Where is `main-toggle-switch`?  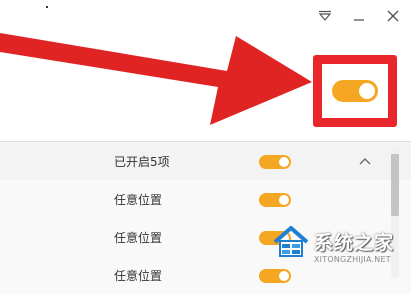 main-toggle-switch is located at coordinates (355, 91).